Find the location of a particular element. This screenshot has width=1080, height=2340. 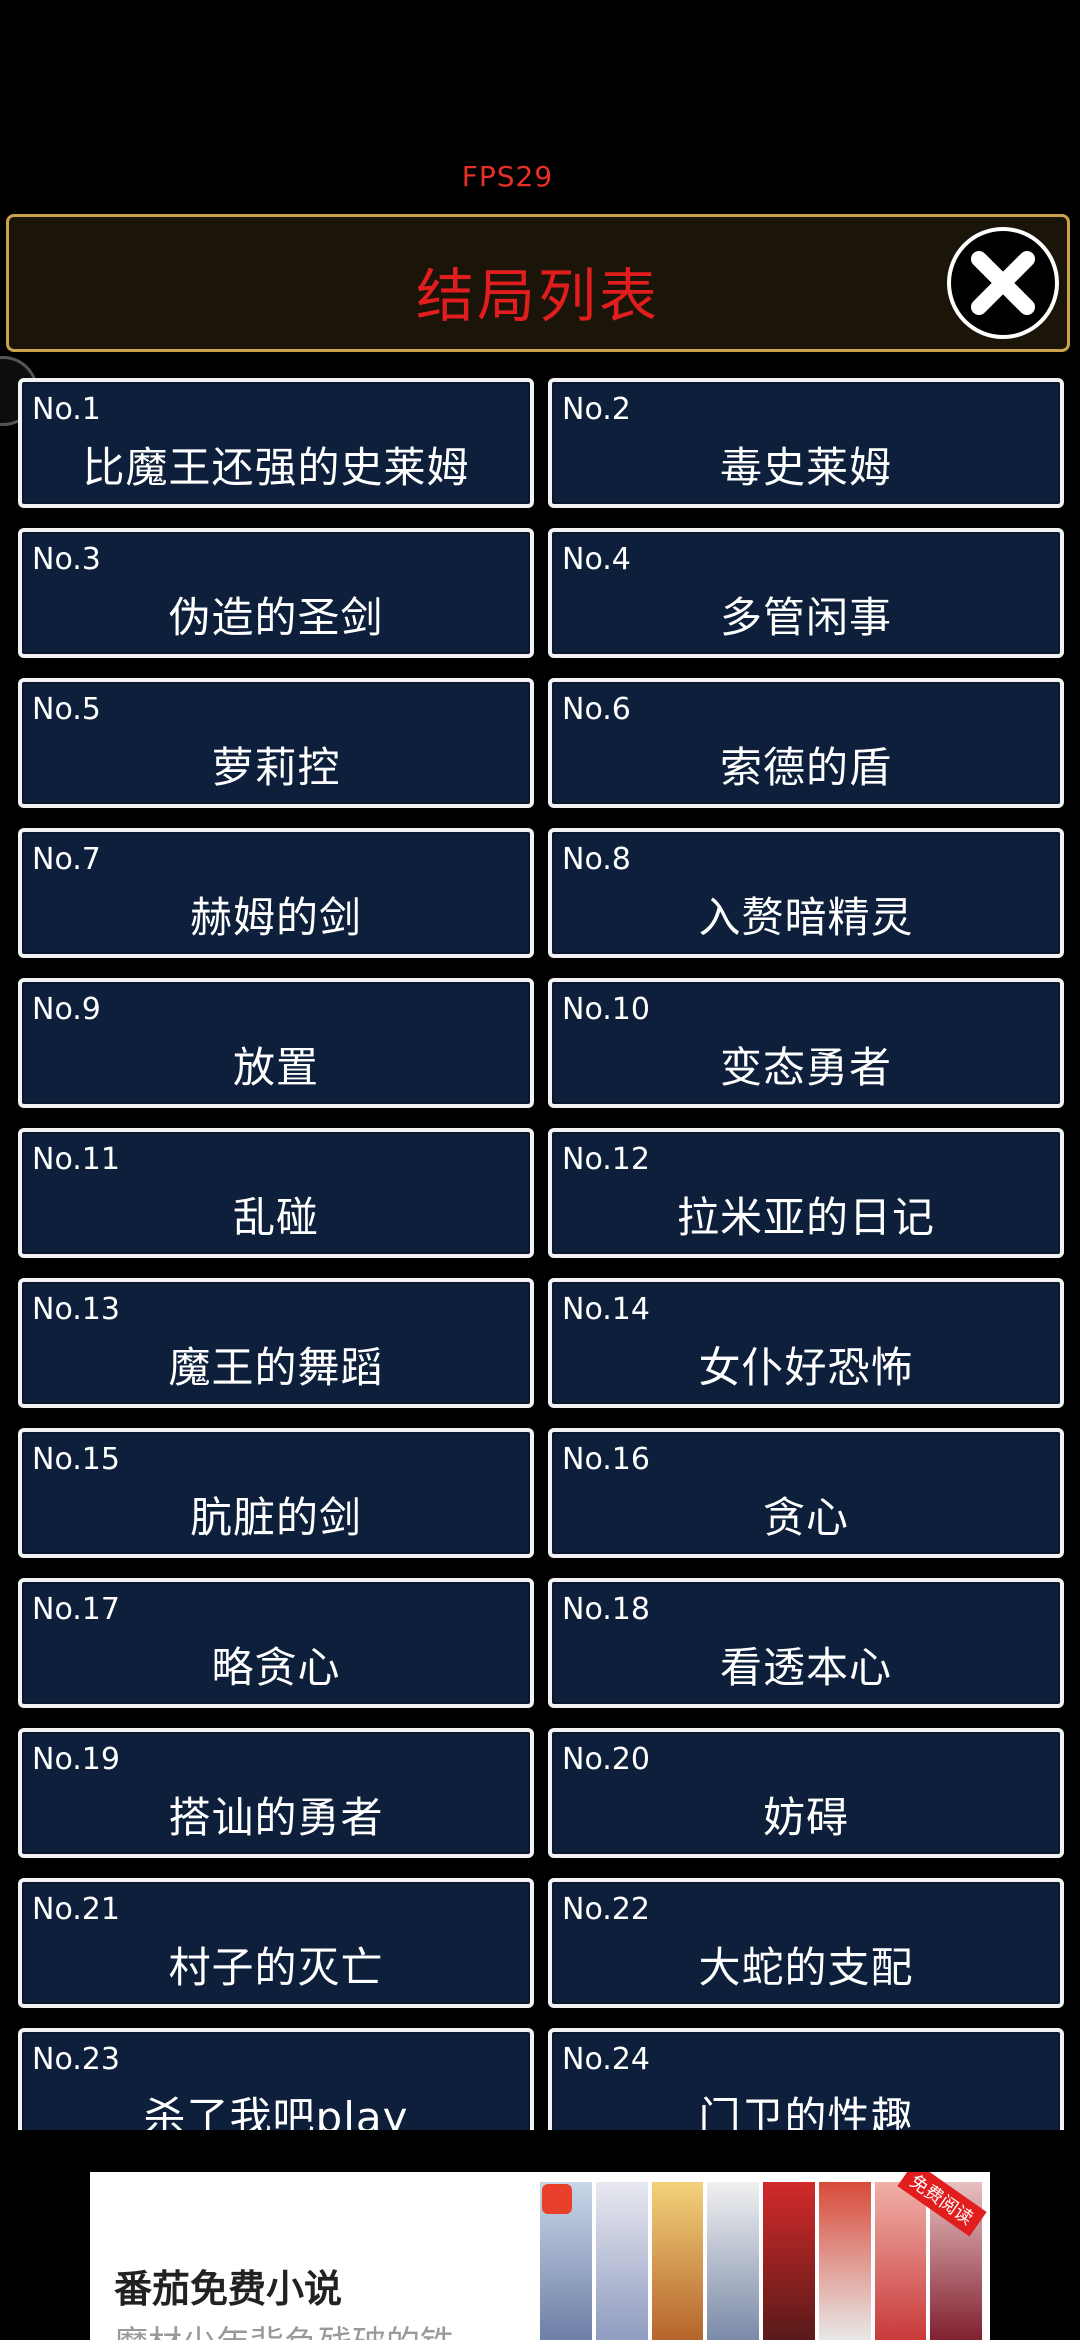

ending-card: No.18 看透本心 is located at coordinates (806, 1643).